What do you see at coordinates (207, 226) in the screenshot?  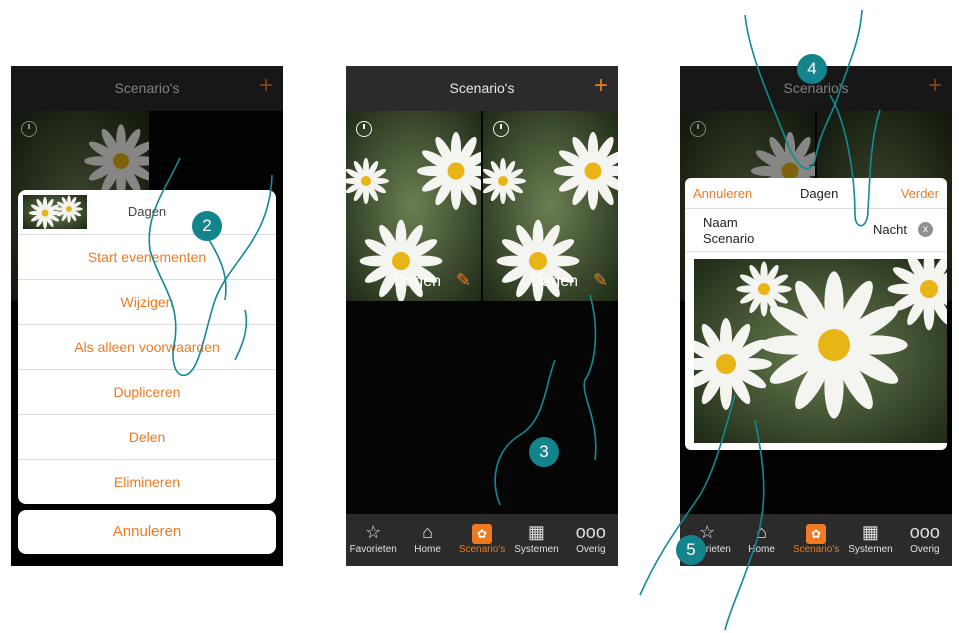 I see `step-badge: 2` at bounding box center [207, 226].